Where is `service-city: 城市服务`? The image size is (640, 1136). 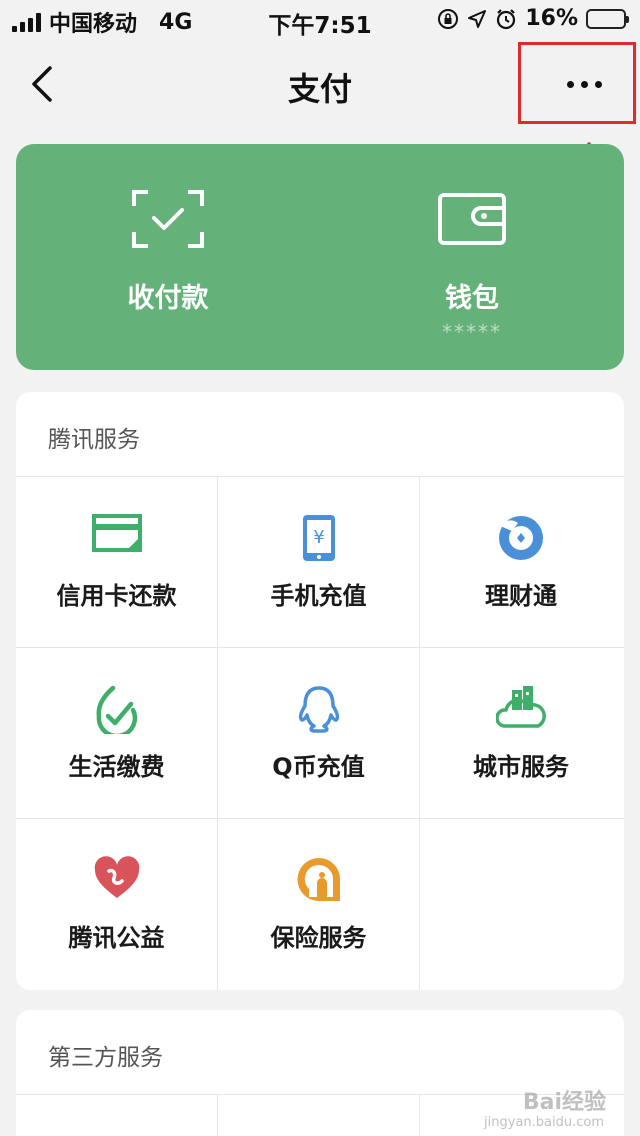
service-city: 城市服务 is located at coordinates (521, 733).